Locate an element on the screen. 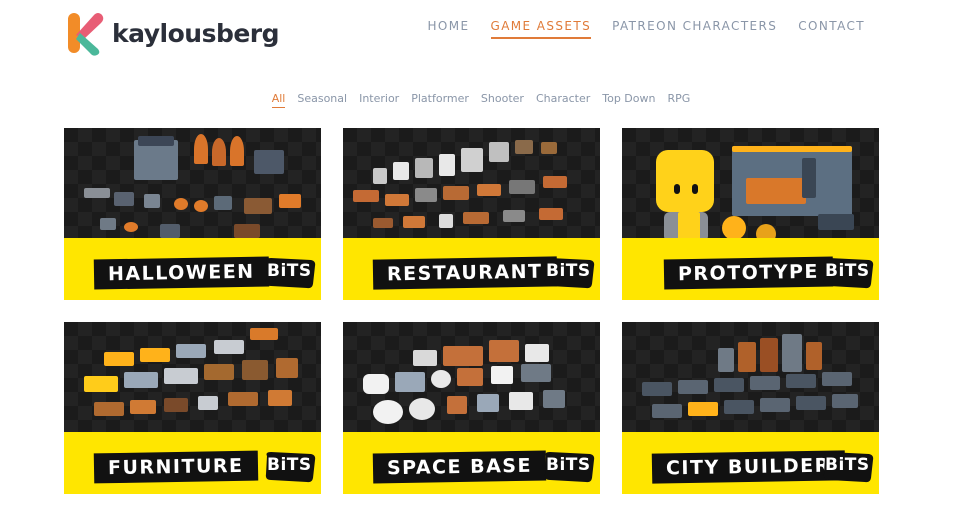 The image size is (956, 508). asset-card-space-base: SPACE BASE BiTS is located at coordinates (471, 408).